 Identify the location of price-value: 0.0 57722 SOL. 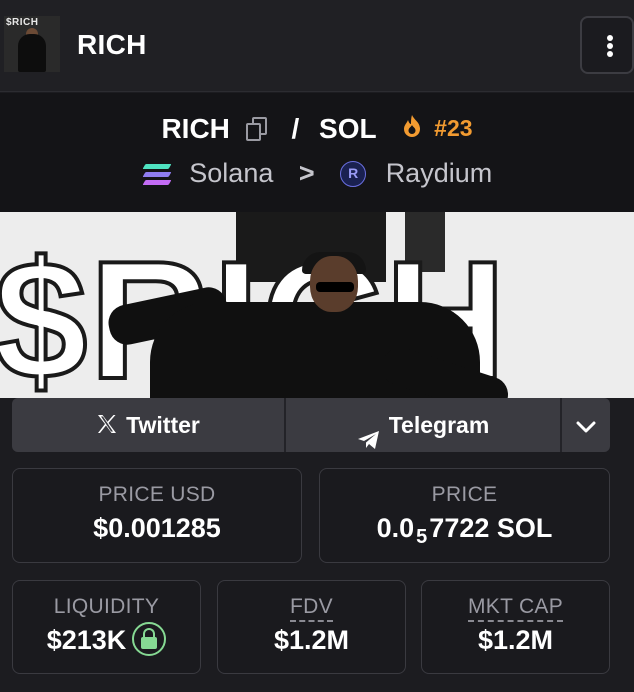
(464, 531).